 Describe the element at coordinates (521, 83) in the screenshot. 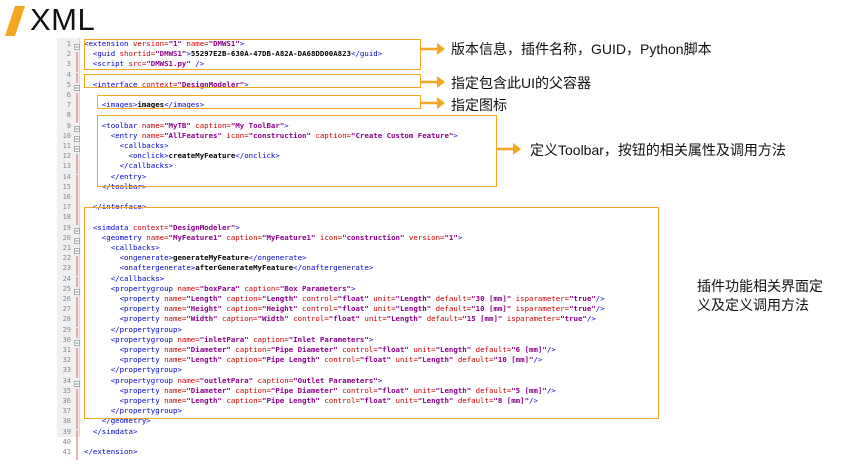

I see `annotation-parent-container: 指定包含此UI的父容器` at that location.